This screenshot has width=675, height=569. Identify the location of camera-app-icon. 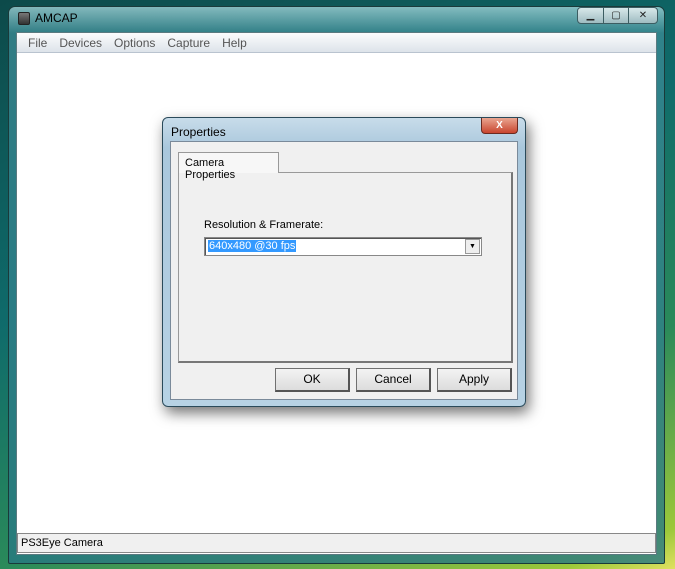
(24, 18).